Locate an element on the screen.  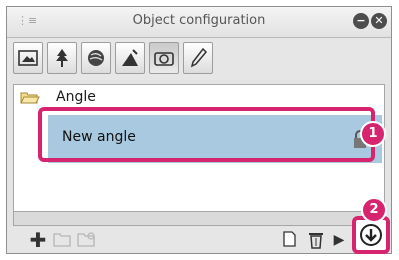
horizontal-scrollbar is located at coordinates (199, 219).